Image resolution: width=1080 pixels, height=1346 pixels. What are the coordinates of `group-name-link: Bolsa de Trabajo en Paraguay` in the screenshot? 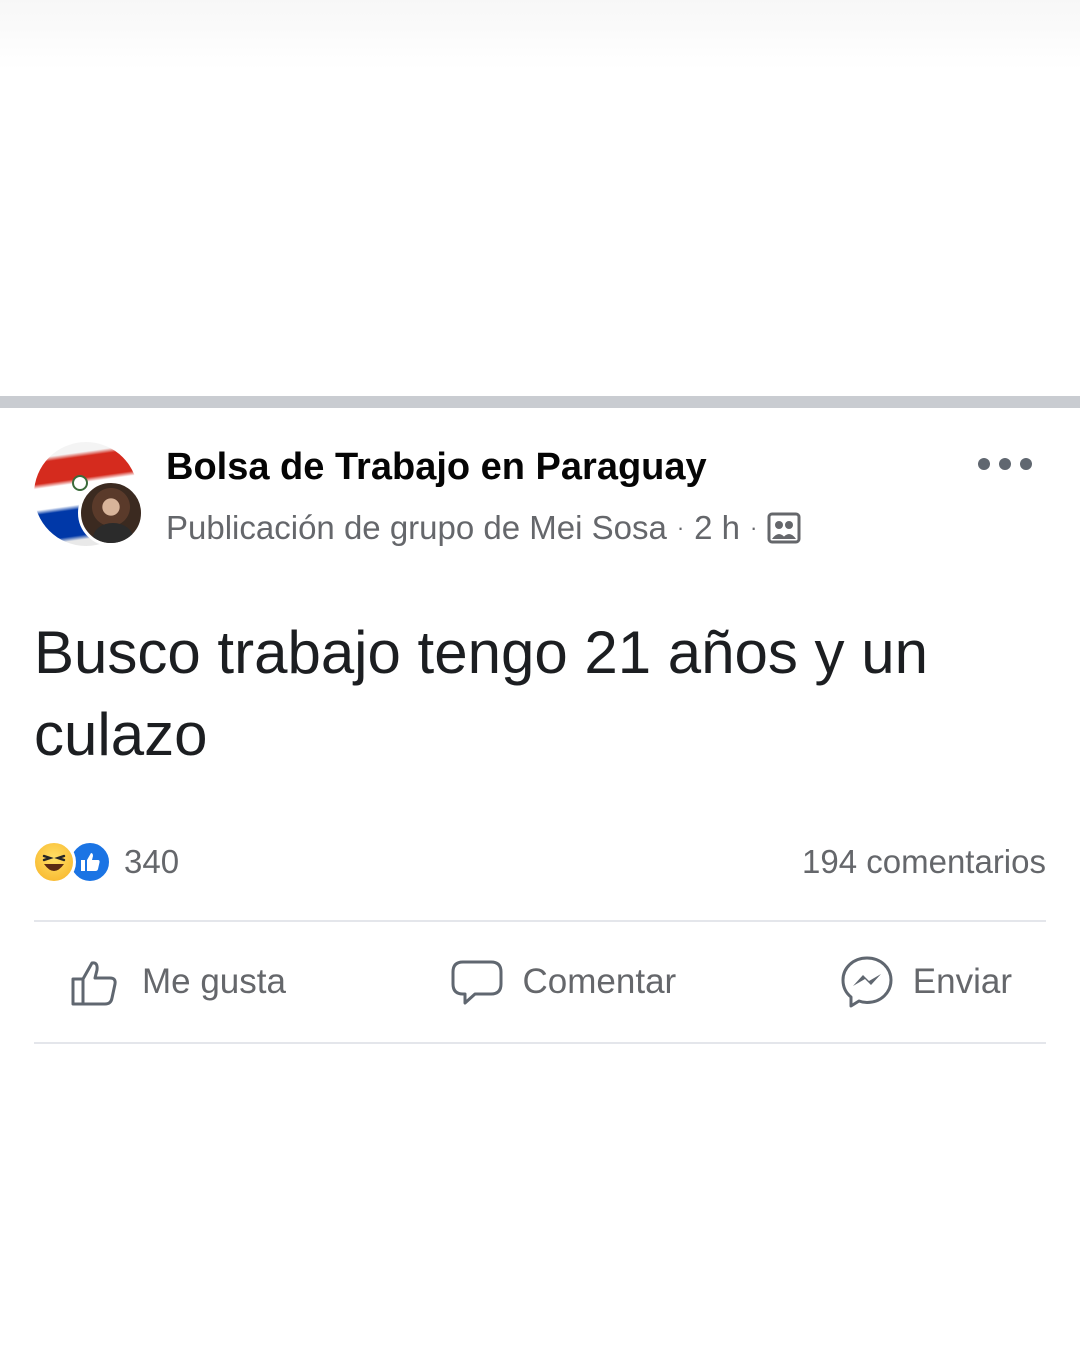 It's located at (436, 467).